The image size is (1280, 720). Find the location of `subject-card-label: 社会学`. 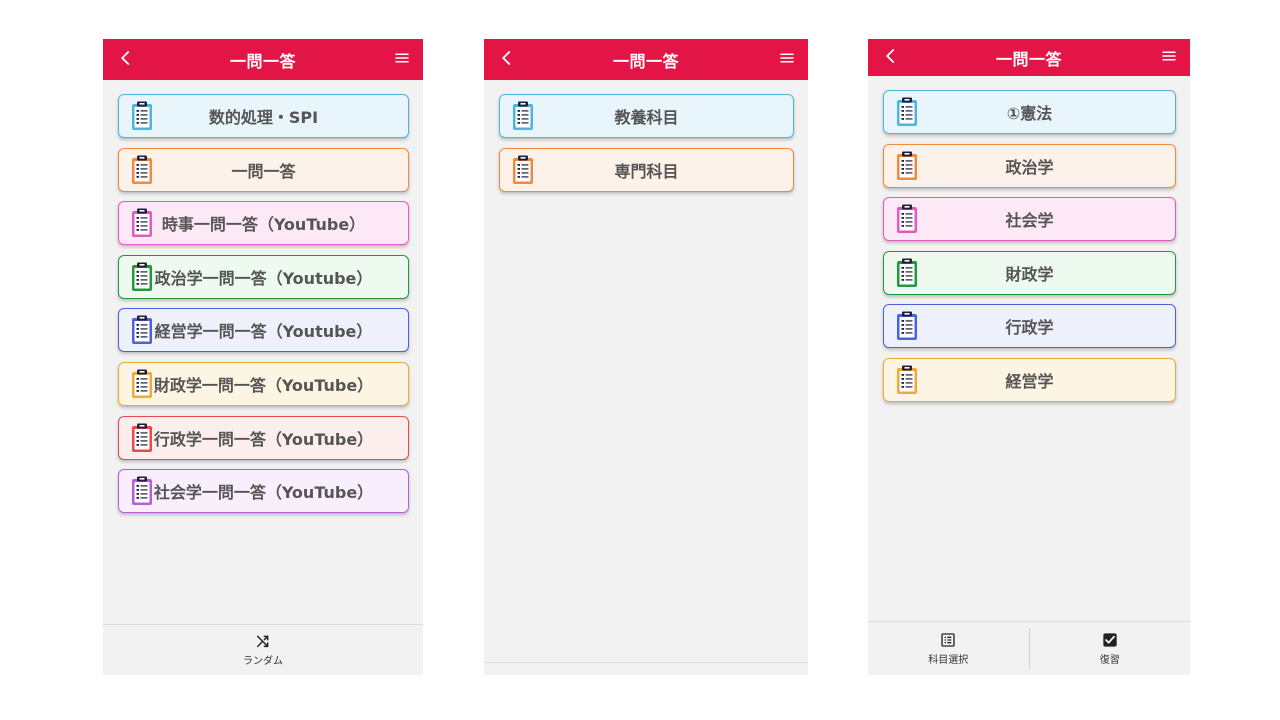

subject-card-label: 社会学 is located at coordinates (1029, 221).